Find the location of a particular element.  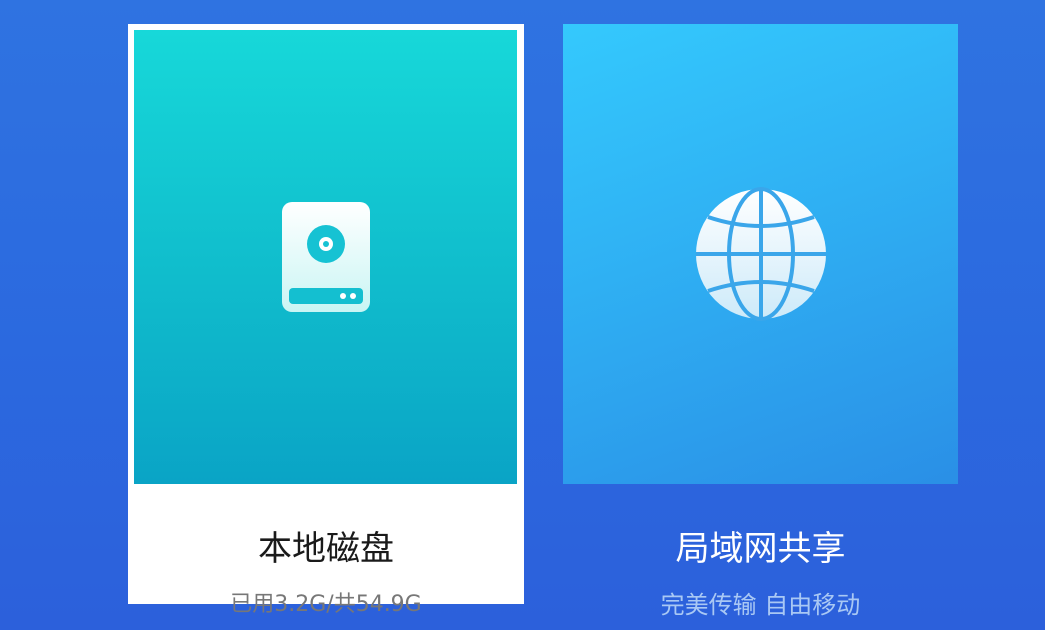

lan-share-subtitle: 完美传输 自由移动 is located at coordinates (760, 605).